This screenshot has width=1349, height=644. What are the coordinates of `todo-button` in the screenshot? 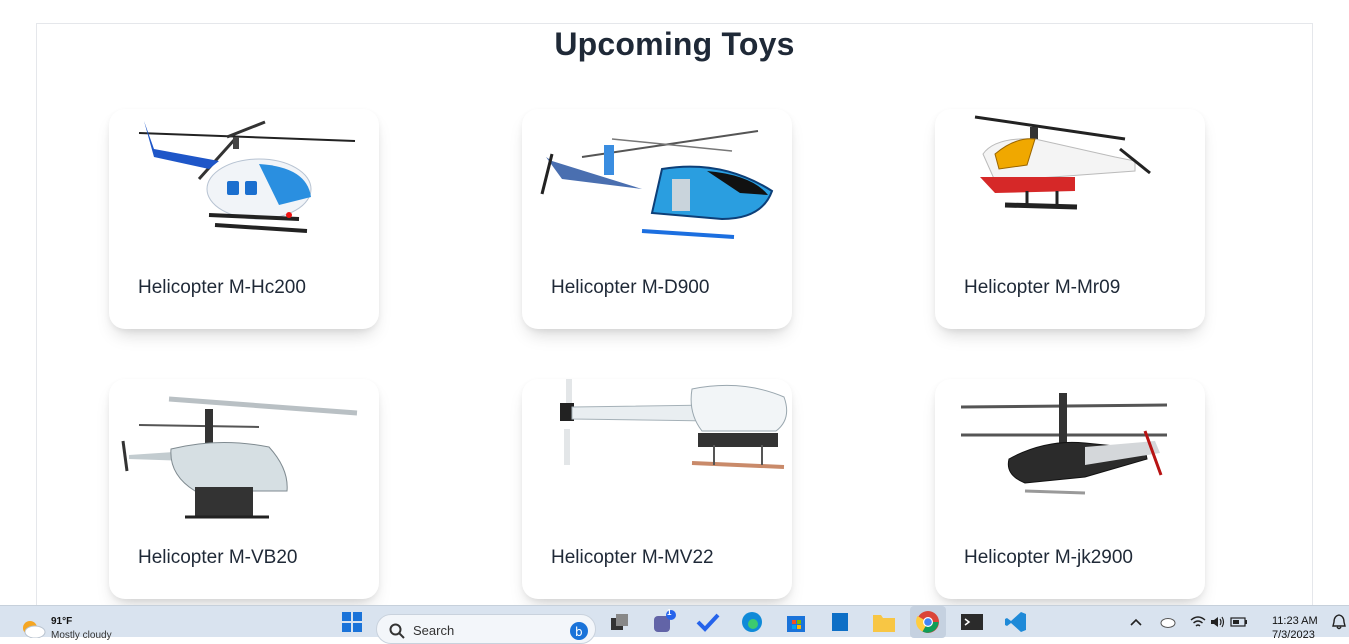 It's located at (708, 622).